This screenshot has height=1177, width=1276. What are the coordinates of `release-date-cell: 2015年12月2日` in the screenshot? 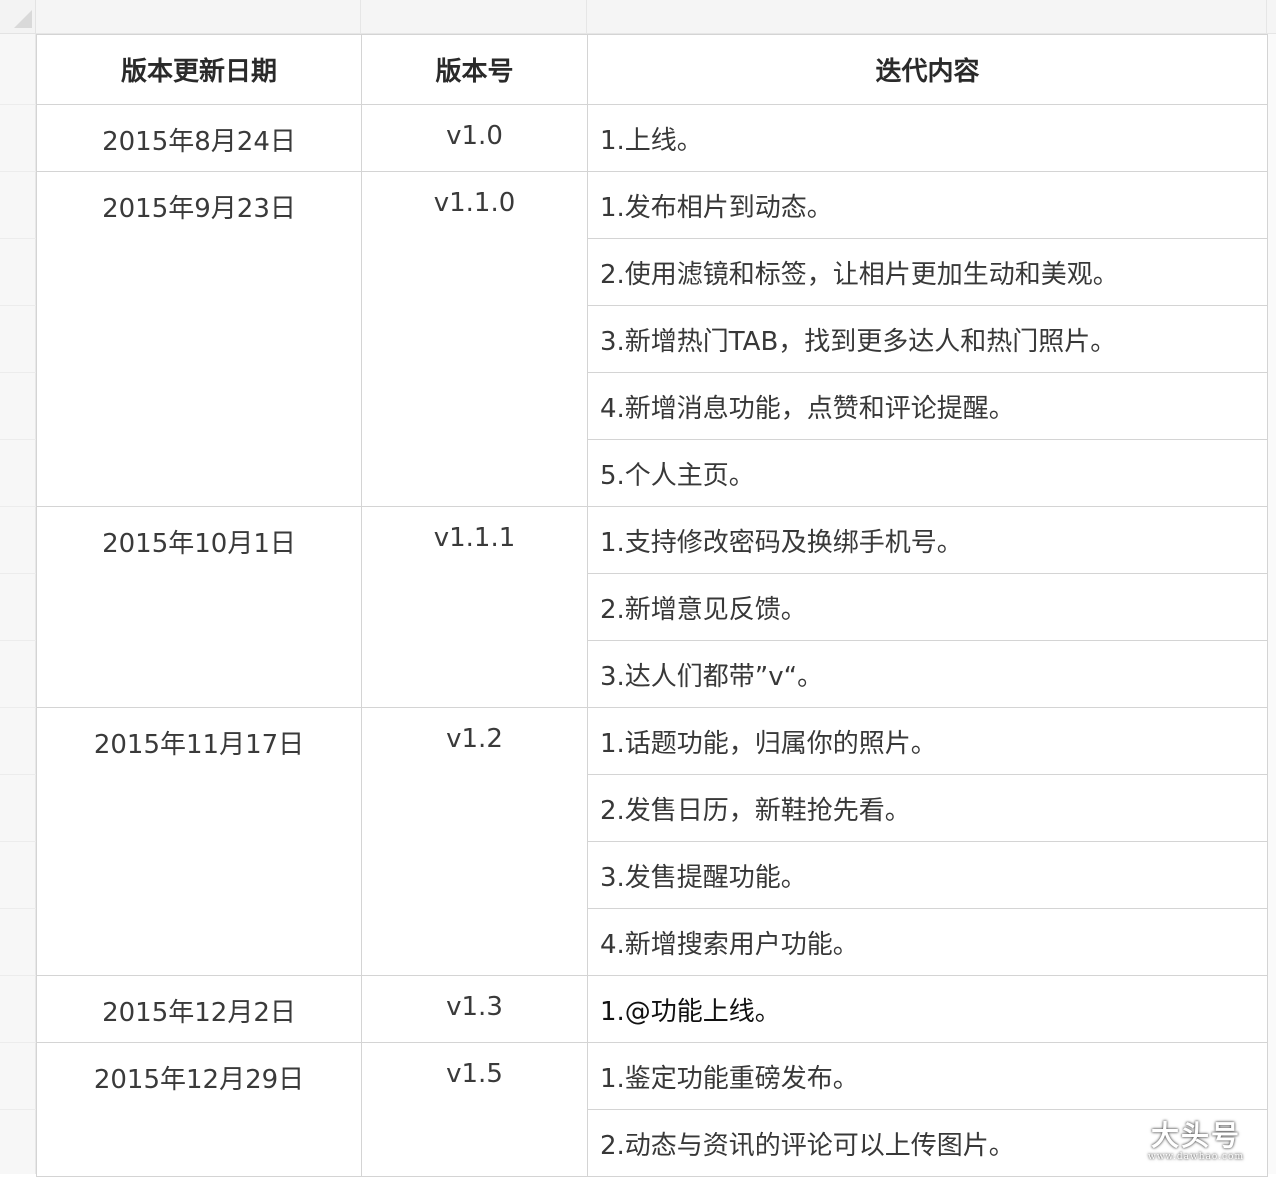 It's located at (199, 1009).